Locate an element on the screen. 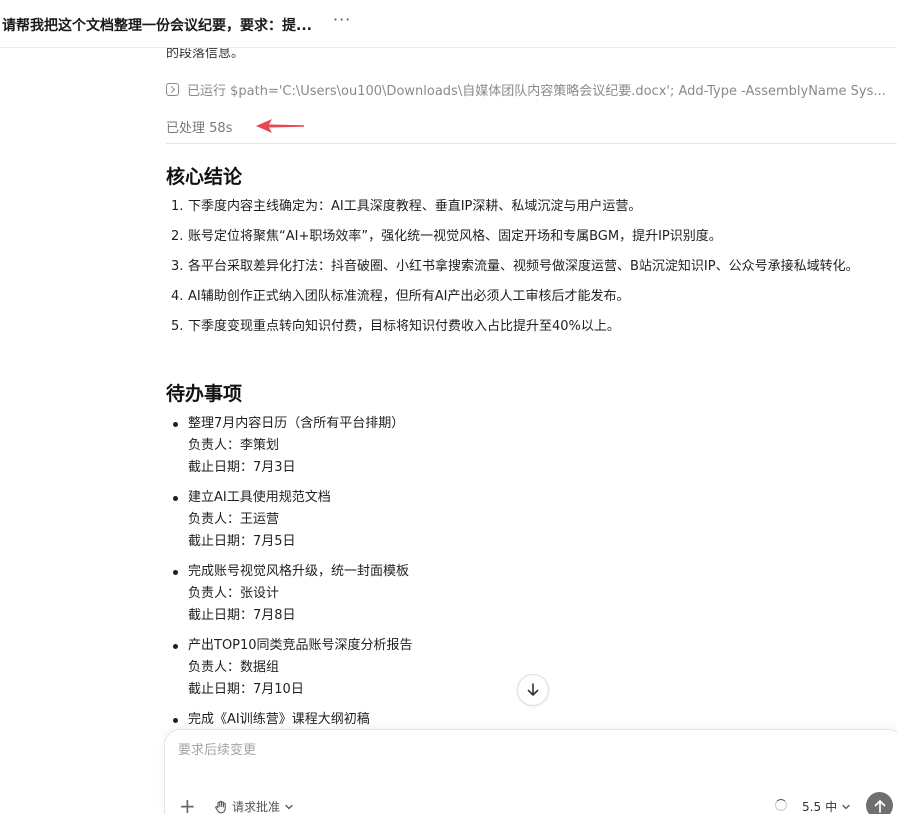 Image resolution: width=897 pixels, height=814 pixels. model-selector: 5.5 中 is located at coordinates (826, 806).